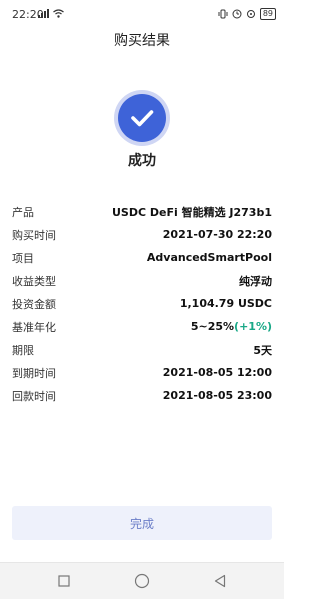  What do you see at coordinates (142, 257) in the screenshot?
I see `detail-row-project: 项目 AdvancedSmartPool` at bounding box center [142, 257].